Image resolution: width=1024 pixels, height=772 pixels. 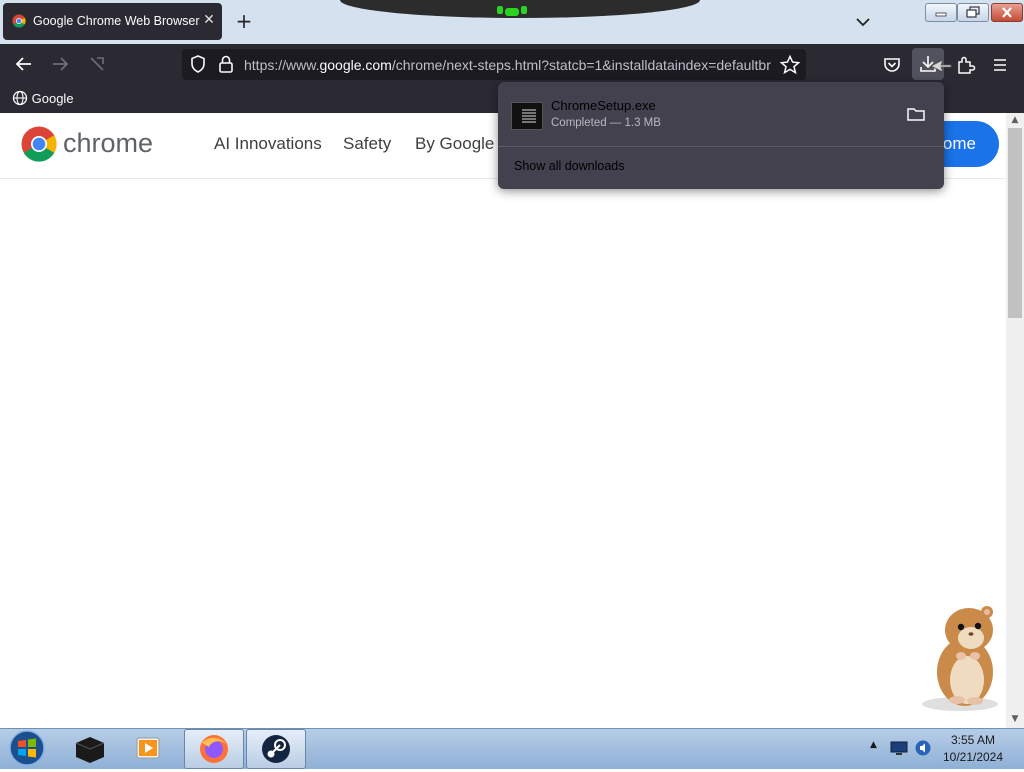 I want to click on chrome-logo-icon, so click(x=39, y=144).